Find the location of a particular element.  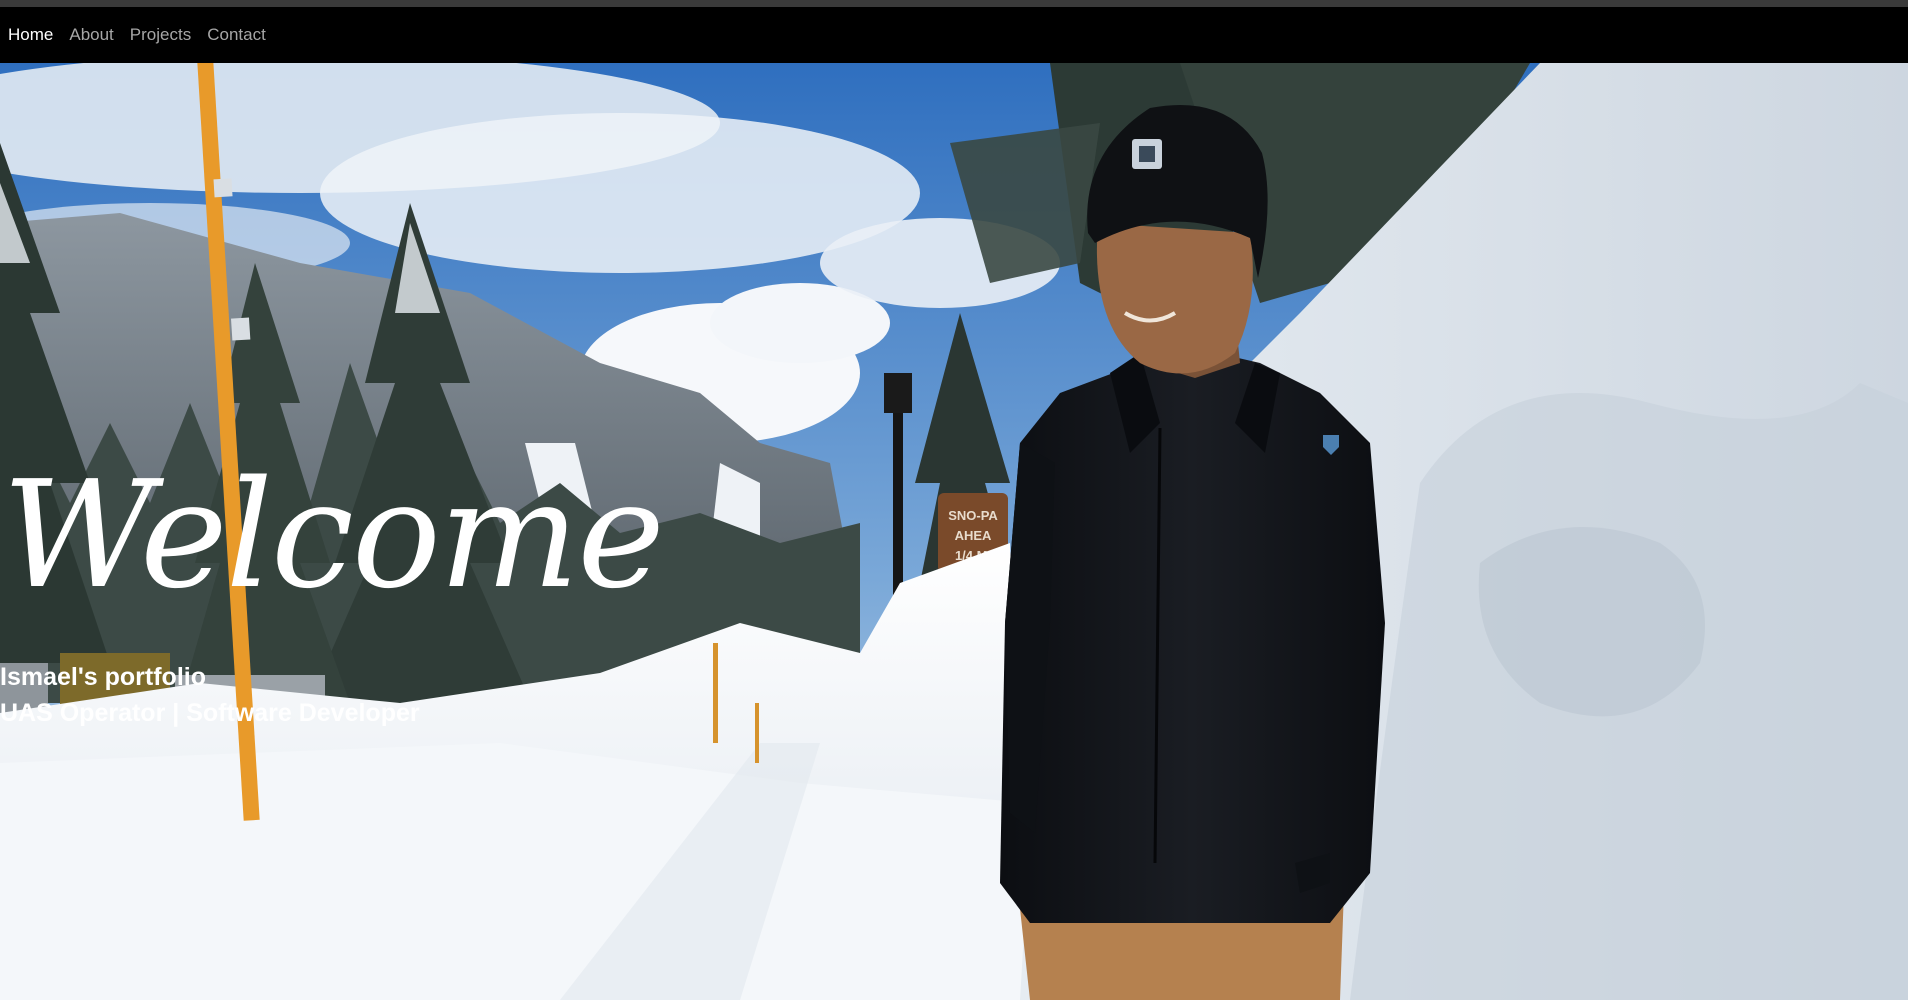

window-top-strip is located at coordinates (954, 3).